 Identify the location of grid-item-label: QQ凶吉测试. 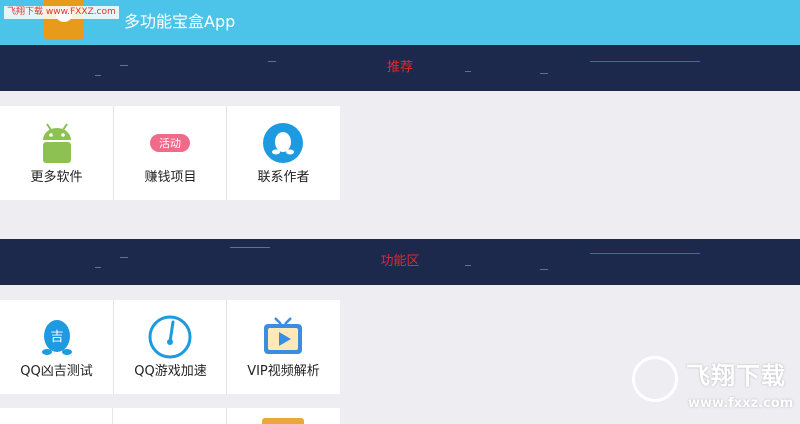
(56, 371).